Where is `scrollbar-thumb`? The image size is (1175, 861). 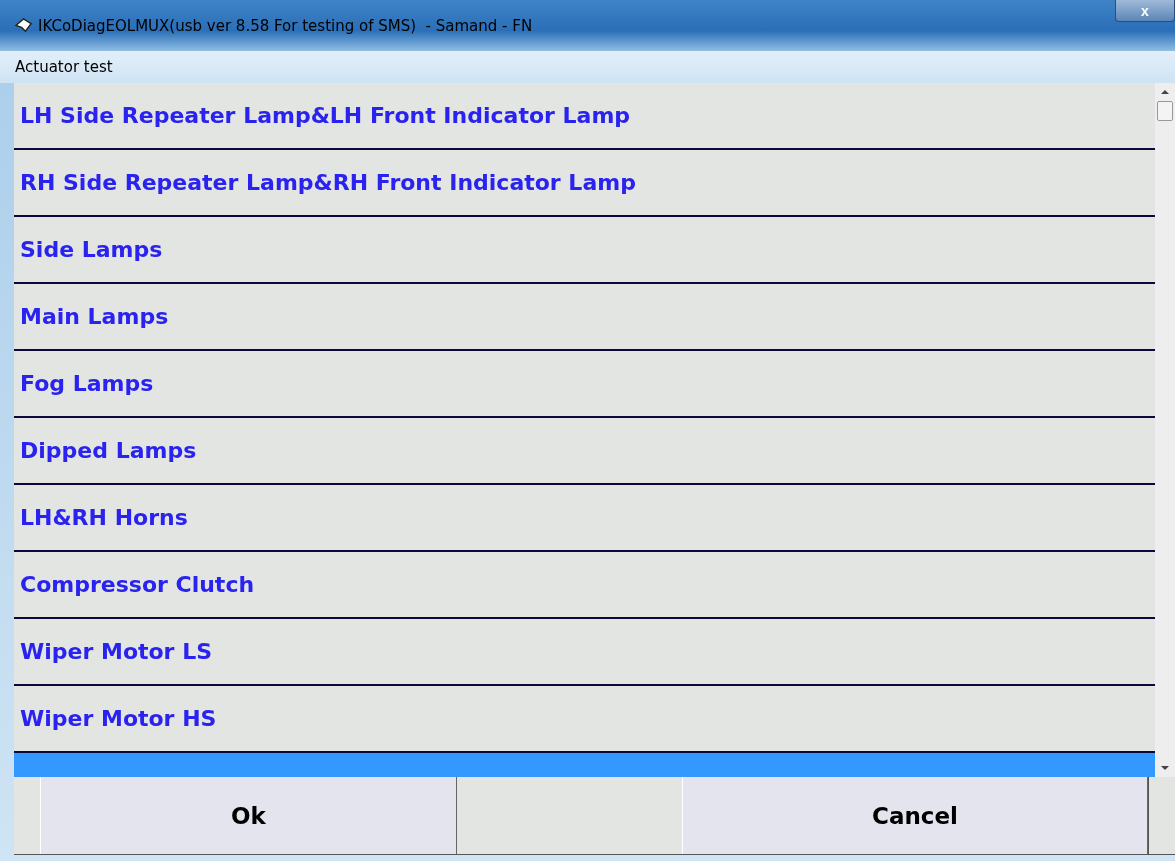
scrollbar-thumb is located at coordinates (1165, 111).